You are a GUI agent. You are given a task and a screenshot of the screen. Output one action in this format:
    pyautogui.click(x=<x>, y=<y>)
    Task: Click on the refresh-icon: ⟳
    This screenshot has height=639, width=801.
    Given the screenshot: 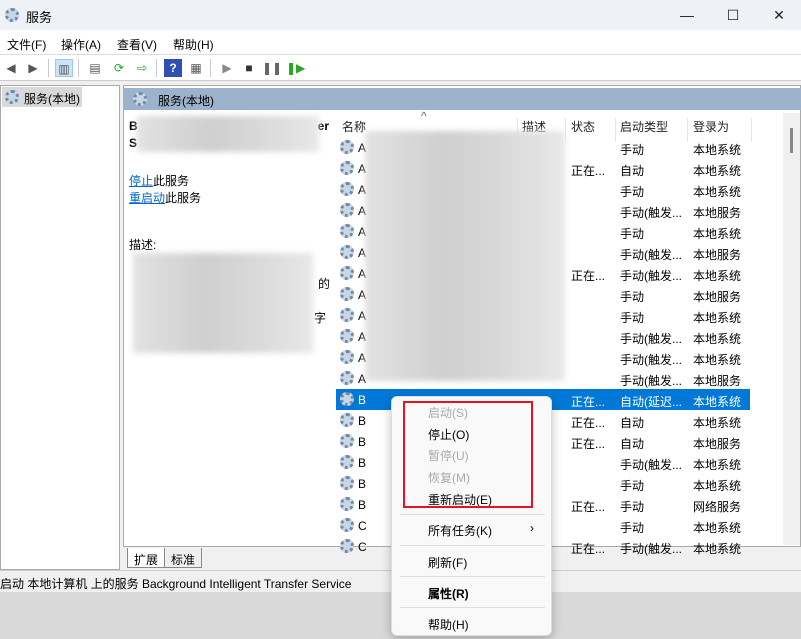 What is the action you would take?
    pyautogui.click(x=119, y=68)
    